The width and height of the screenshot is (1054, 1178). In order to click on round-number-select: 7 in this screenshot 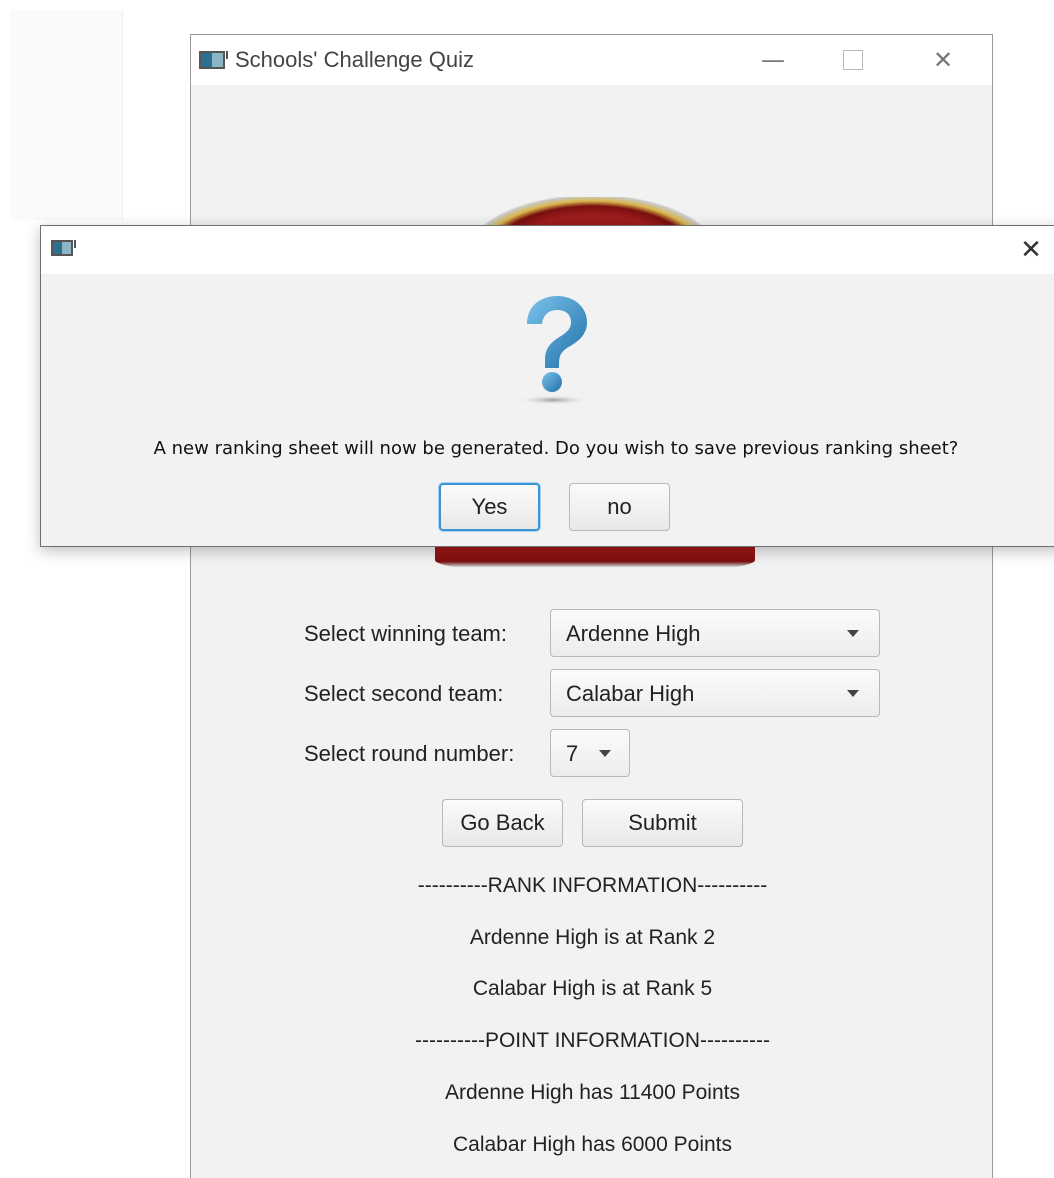, I will do `click(590, 753)`.